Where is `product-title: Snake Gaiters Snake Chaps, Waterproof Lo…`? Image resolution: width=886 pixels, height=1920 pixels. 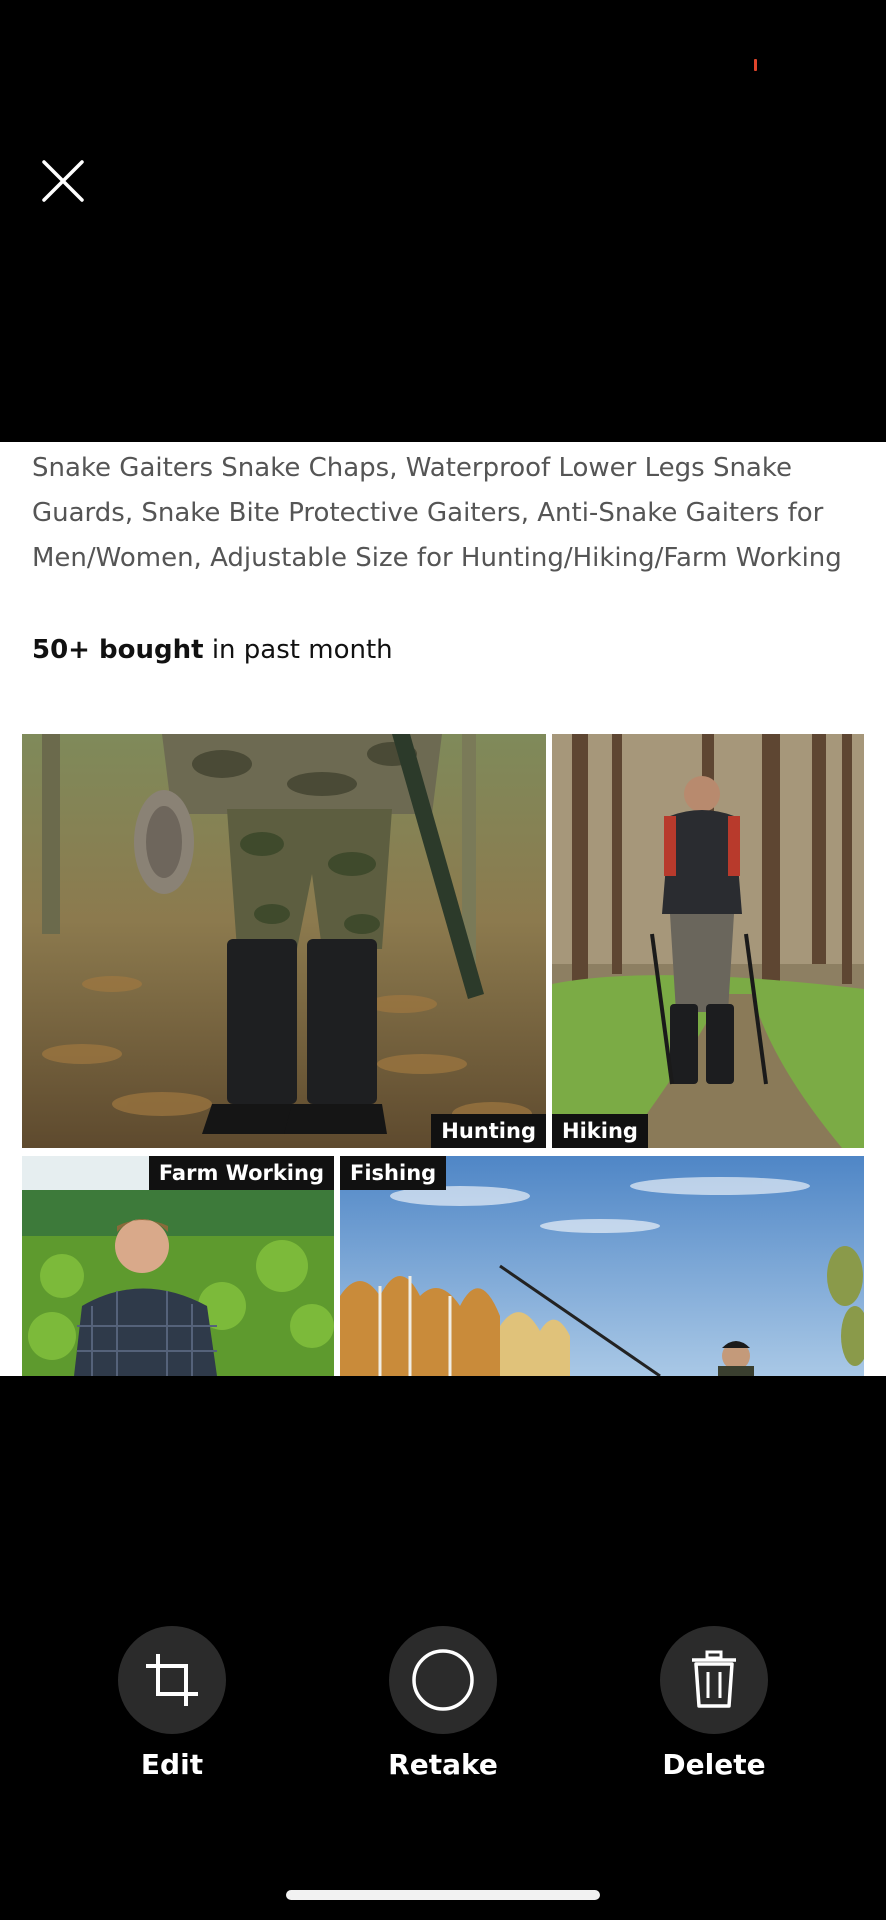
product-title: Snake Gaiters Snake Chaps, Waterproof Lo… is located at coordinates (437, 513).